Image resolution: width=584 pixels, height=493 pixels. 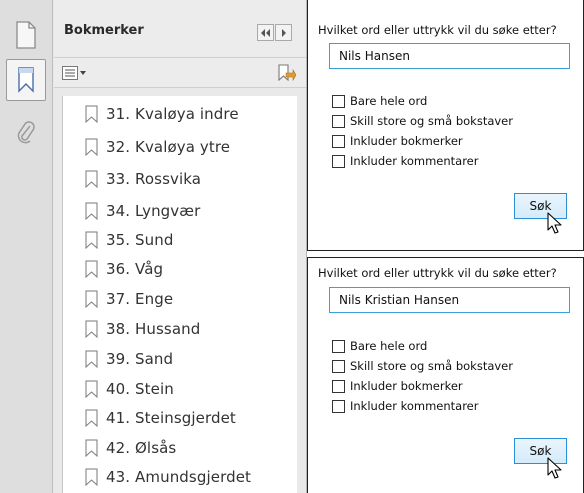 I want to click on bookmark-item: 40. Stein, so click(x=129, y=389).